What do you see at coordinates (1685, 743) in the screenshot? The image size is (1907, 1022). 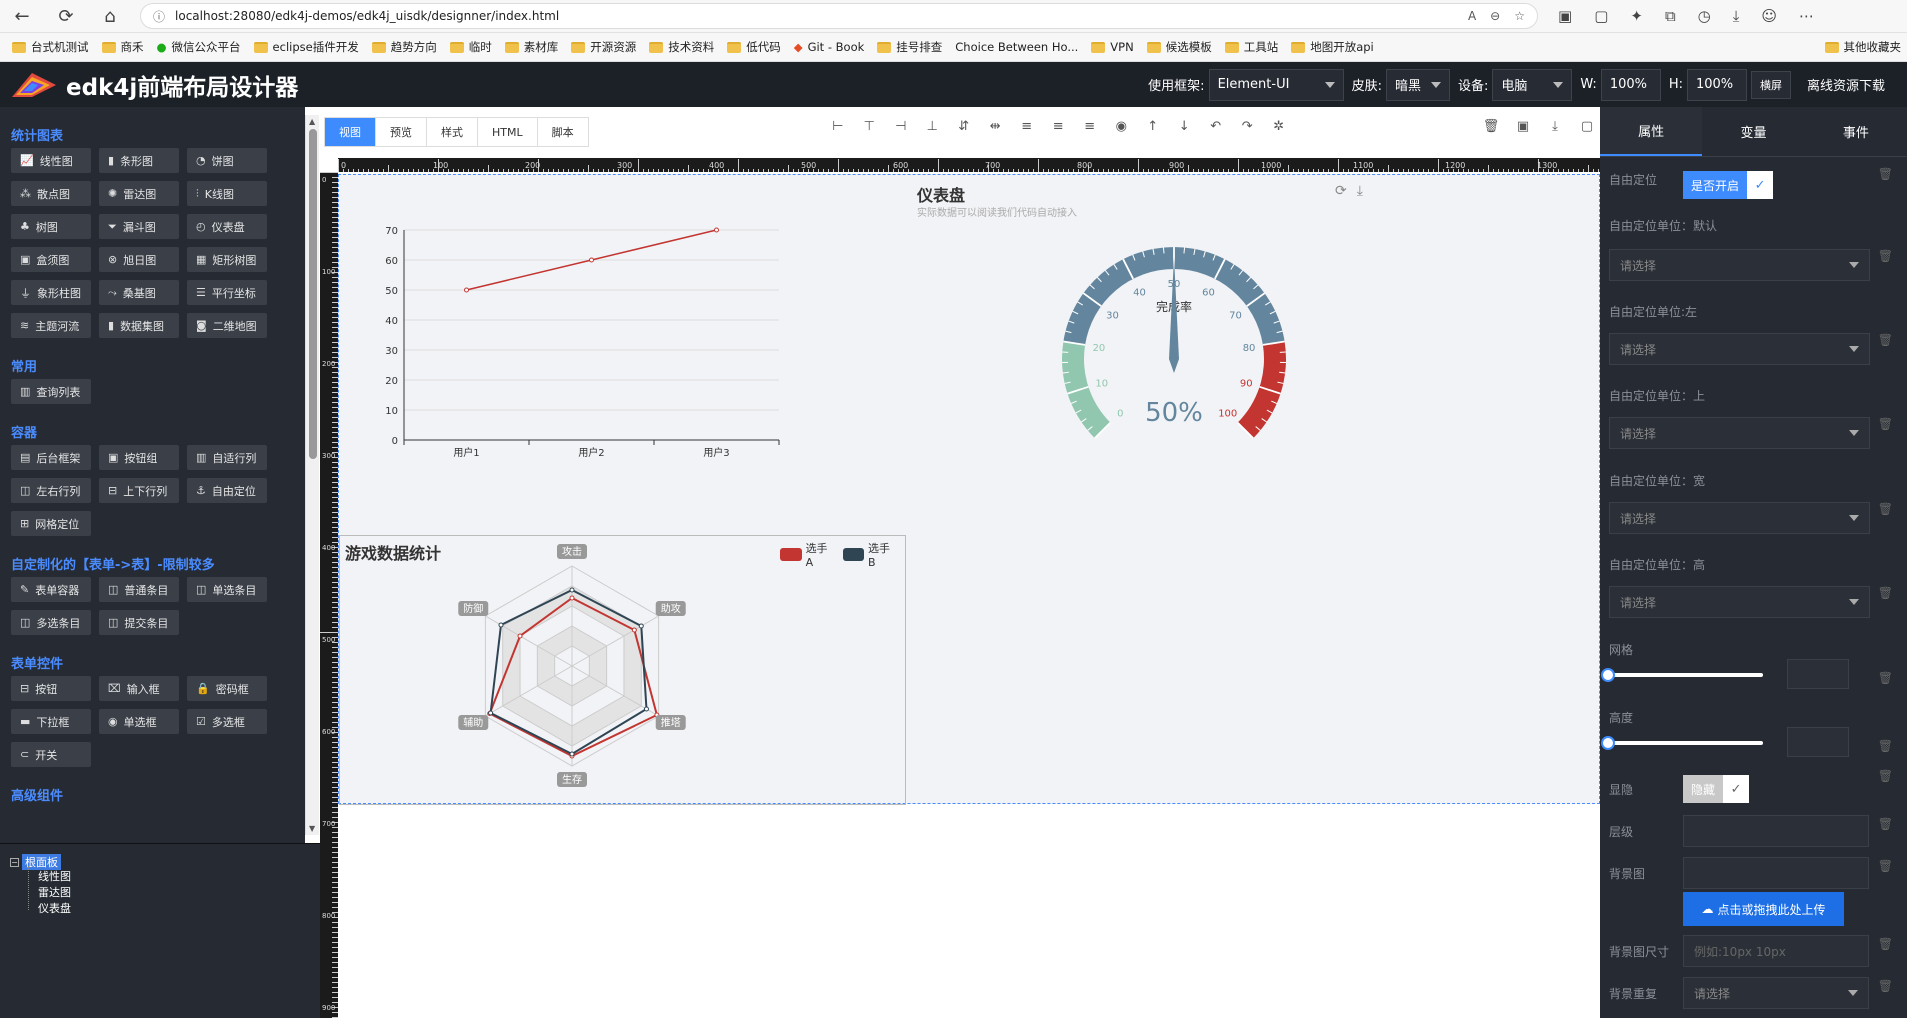 I see `height-slider` at bounding box center [1685, 743].